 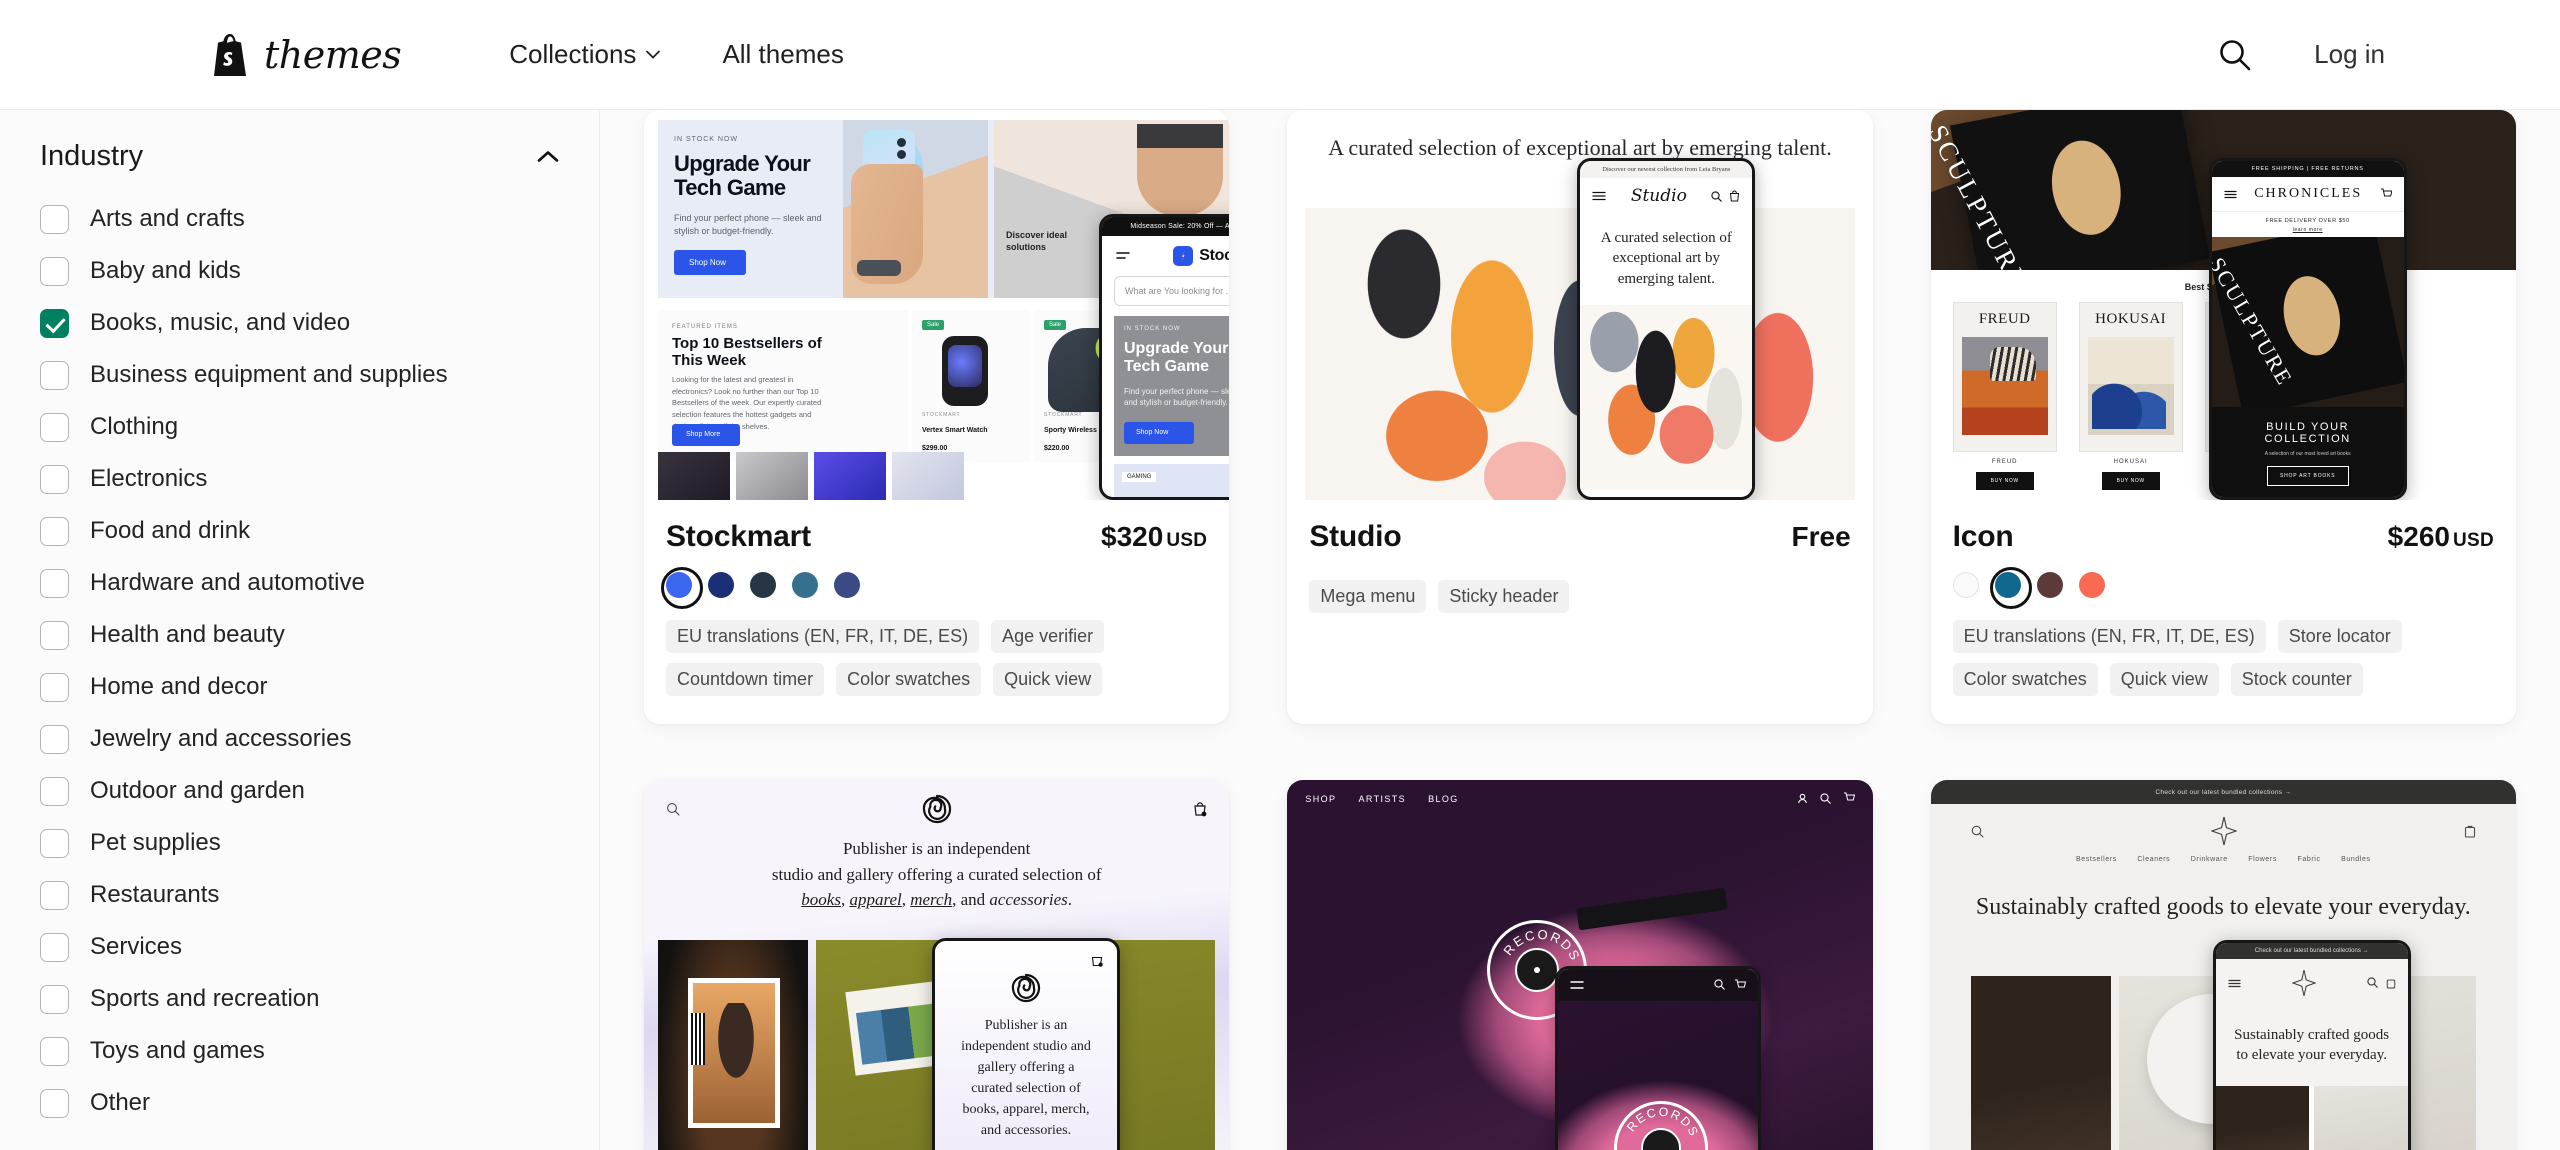 I want to click on filter-option-food-and-drink: Food and drink, so click(x=299, y=531).